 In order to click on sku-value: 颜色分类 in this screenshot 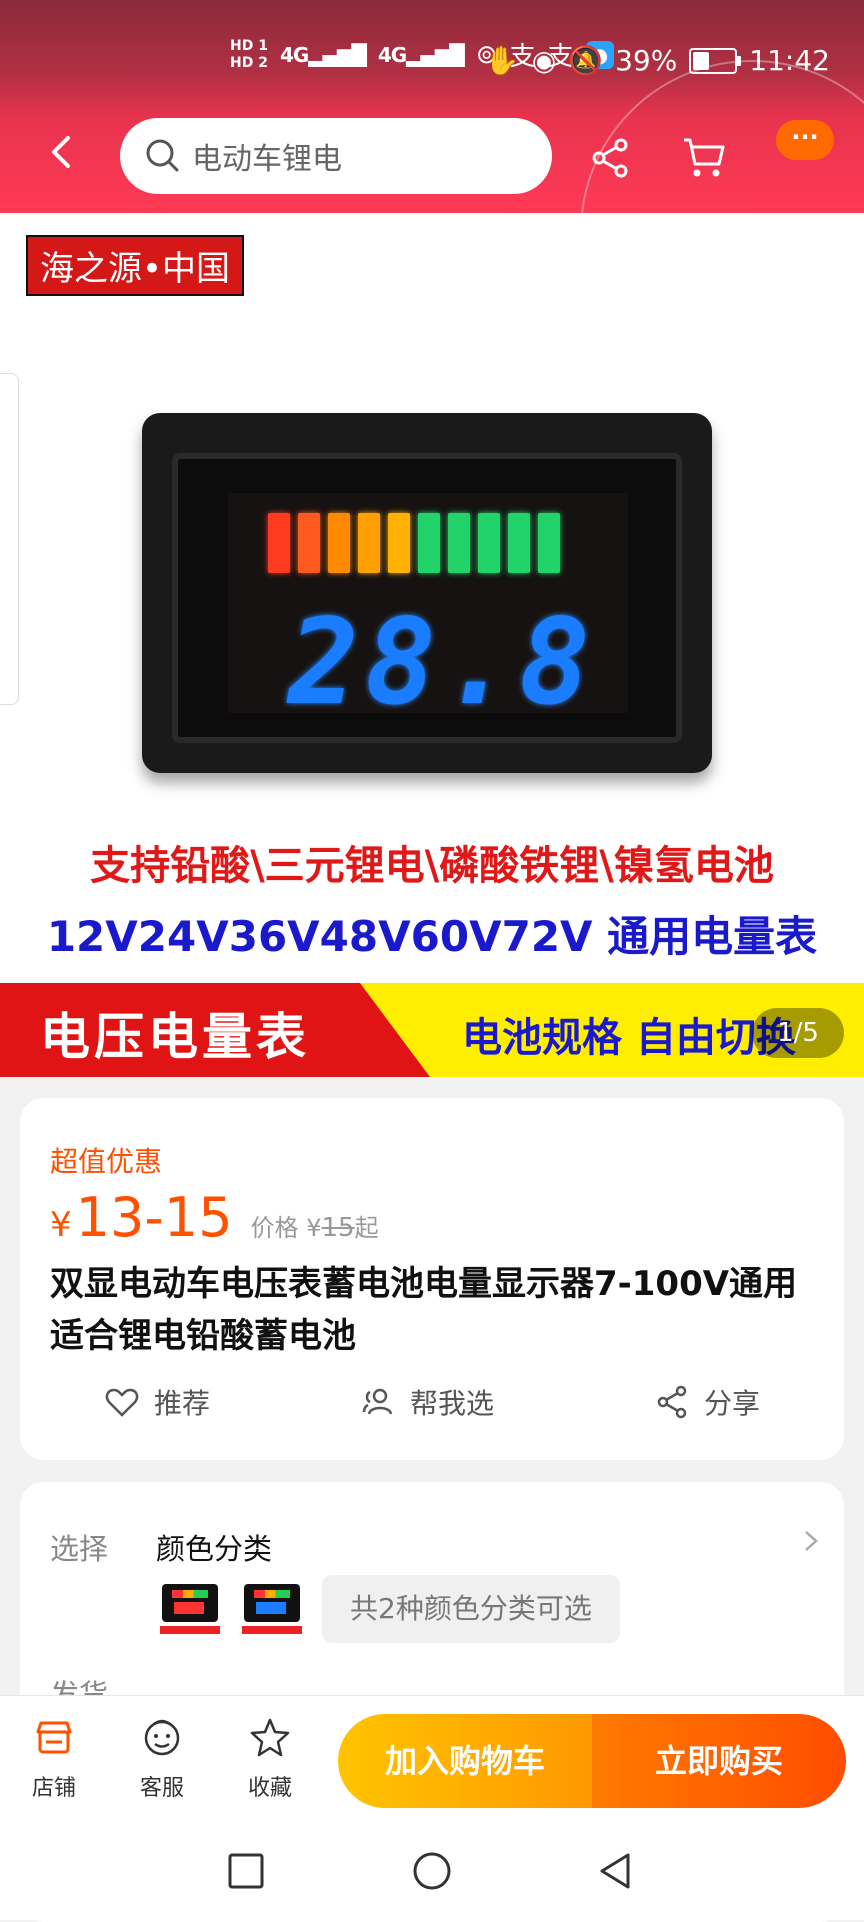, I will do `click(214, 1549)`.